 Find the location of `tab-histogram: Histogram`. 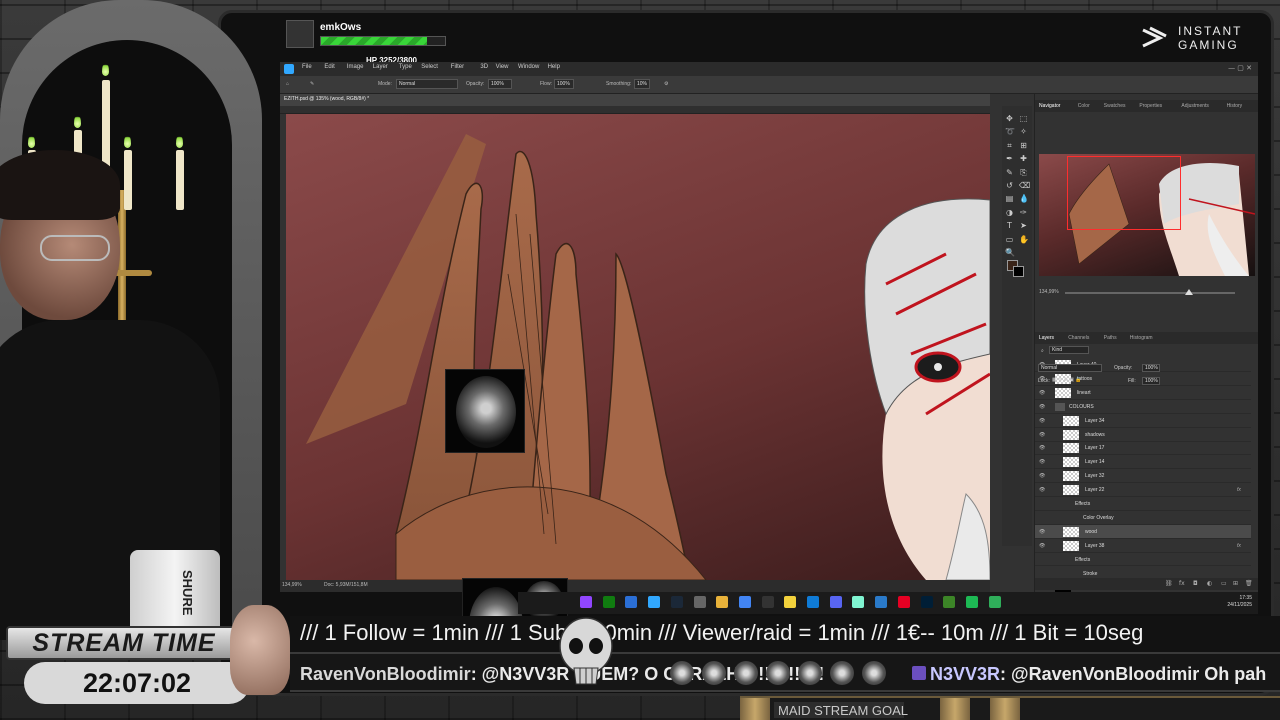

tab-histogram: Histogram is located at coordinates (1141, 338).